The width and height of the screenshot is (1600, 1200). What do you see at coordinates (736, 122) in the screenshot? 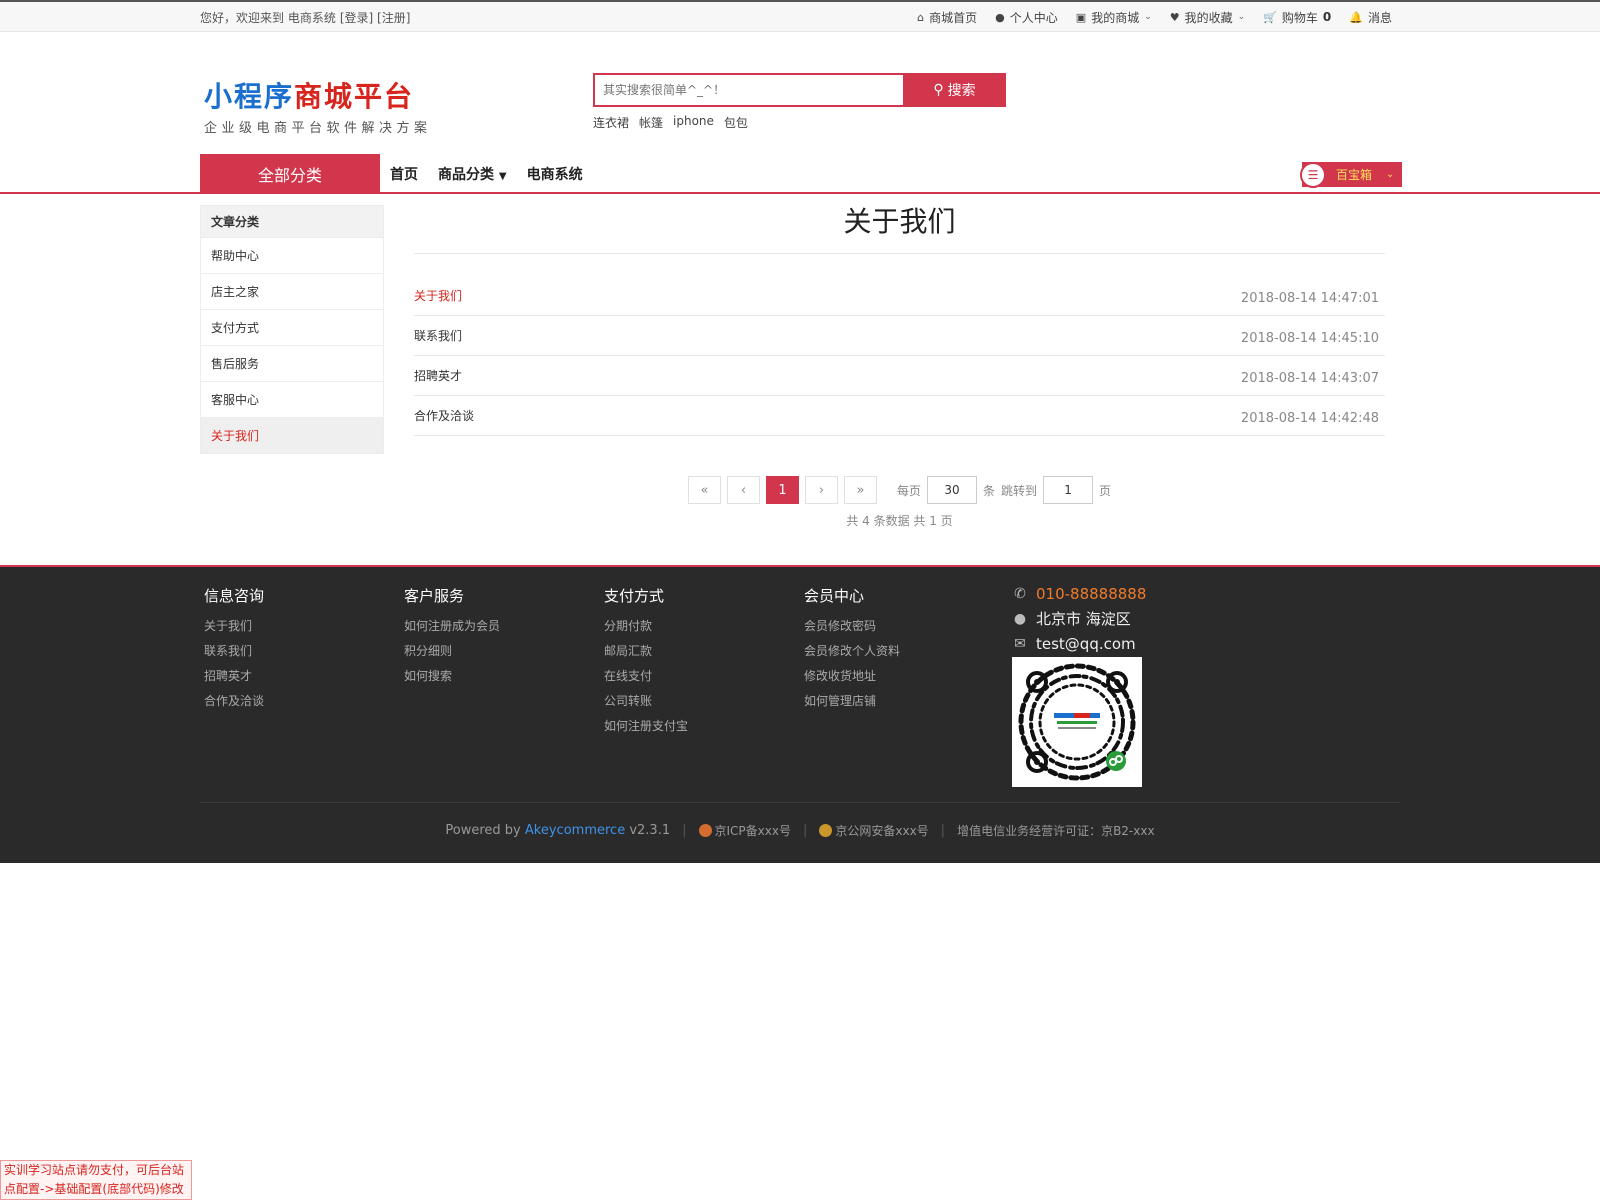
I see `hot-keyword: 包包` at bounding box center [736, 122].